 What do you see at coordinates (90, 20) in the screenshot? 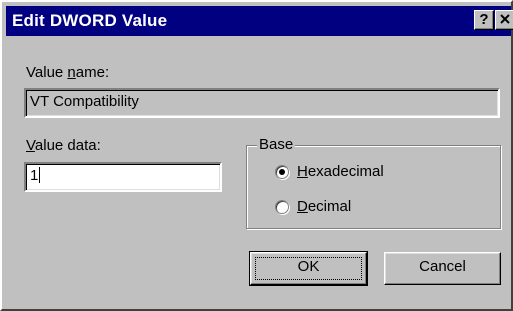
I see `window-title: Edit DWORD Value` at bounding box center [90, 20].